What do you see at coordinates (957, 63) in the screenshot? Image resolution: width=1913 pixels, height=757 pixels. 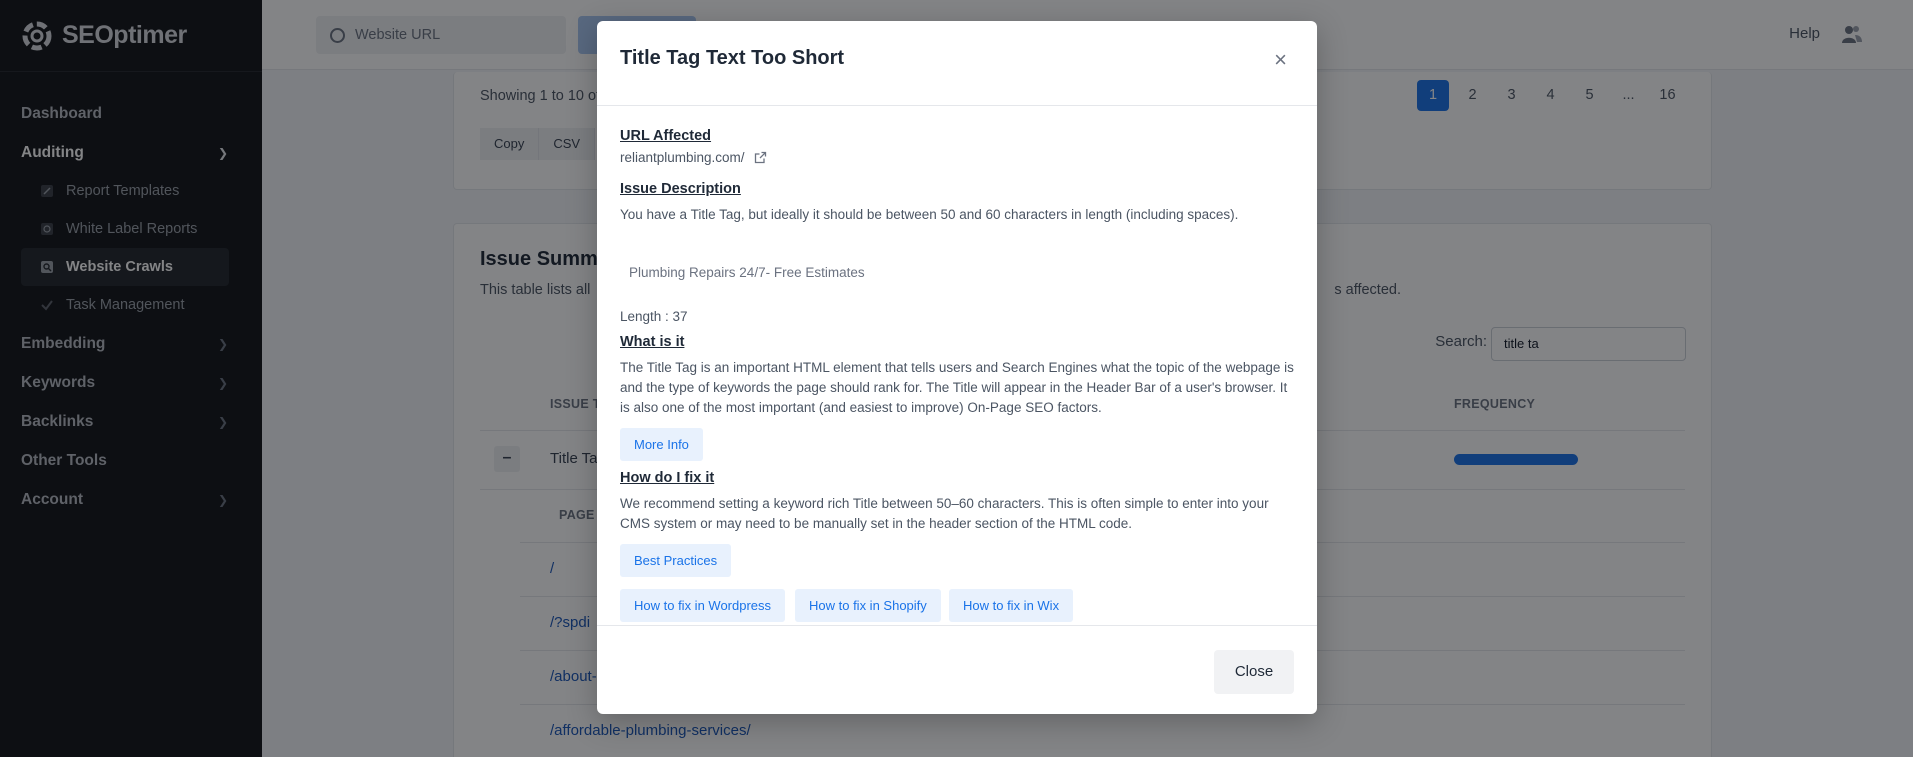 I see `modal-header: Title Tag Text Too Short ×` at bounding box center [957, 63].